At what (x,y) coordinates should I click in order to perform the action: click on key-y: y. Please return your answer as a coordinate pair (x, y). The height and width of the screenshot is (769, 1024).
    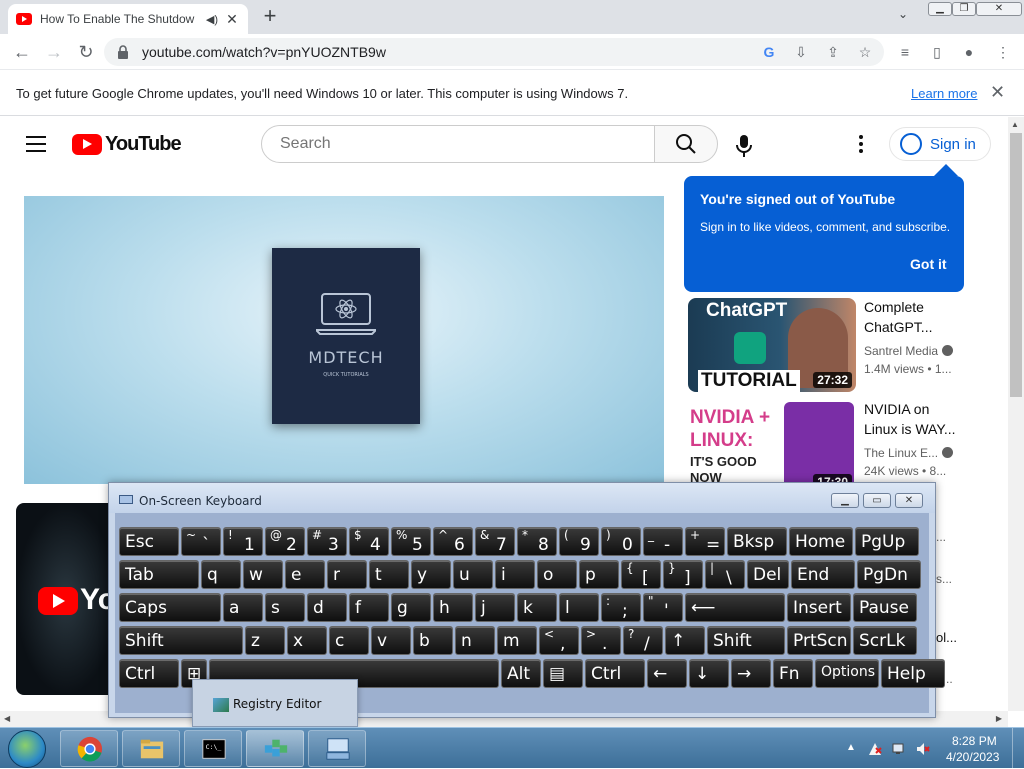
    Looking at the image, I should click on (431, 574).